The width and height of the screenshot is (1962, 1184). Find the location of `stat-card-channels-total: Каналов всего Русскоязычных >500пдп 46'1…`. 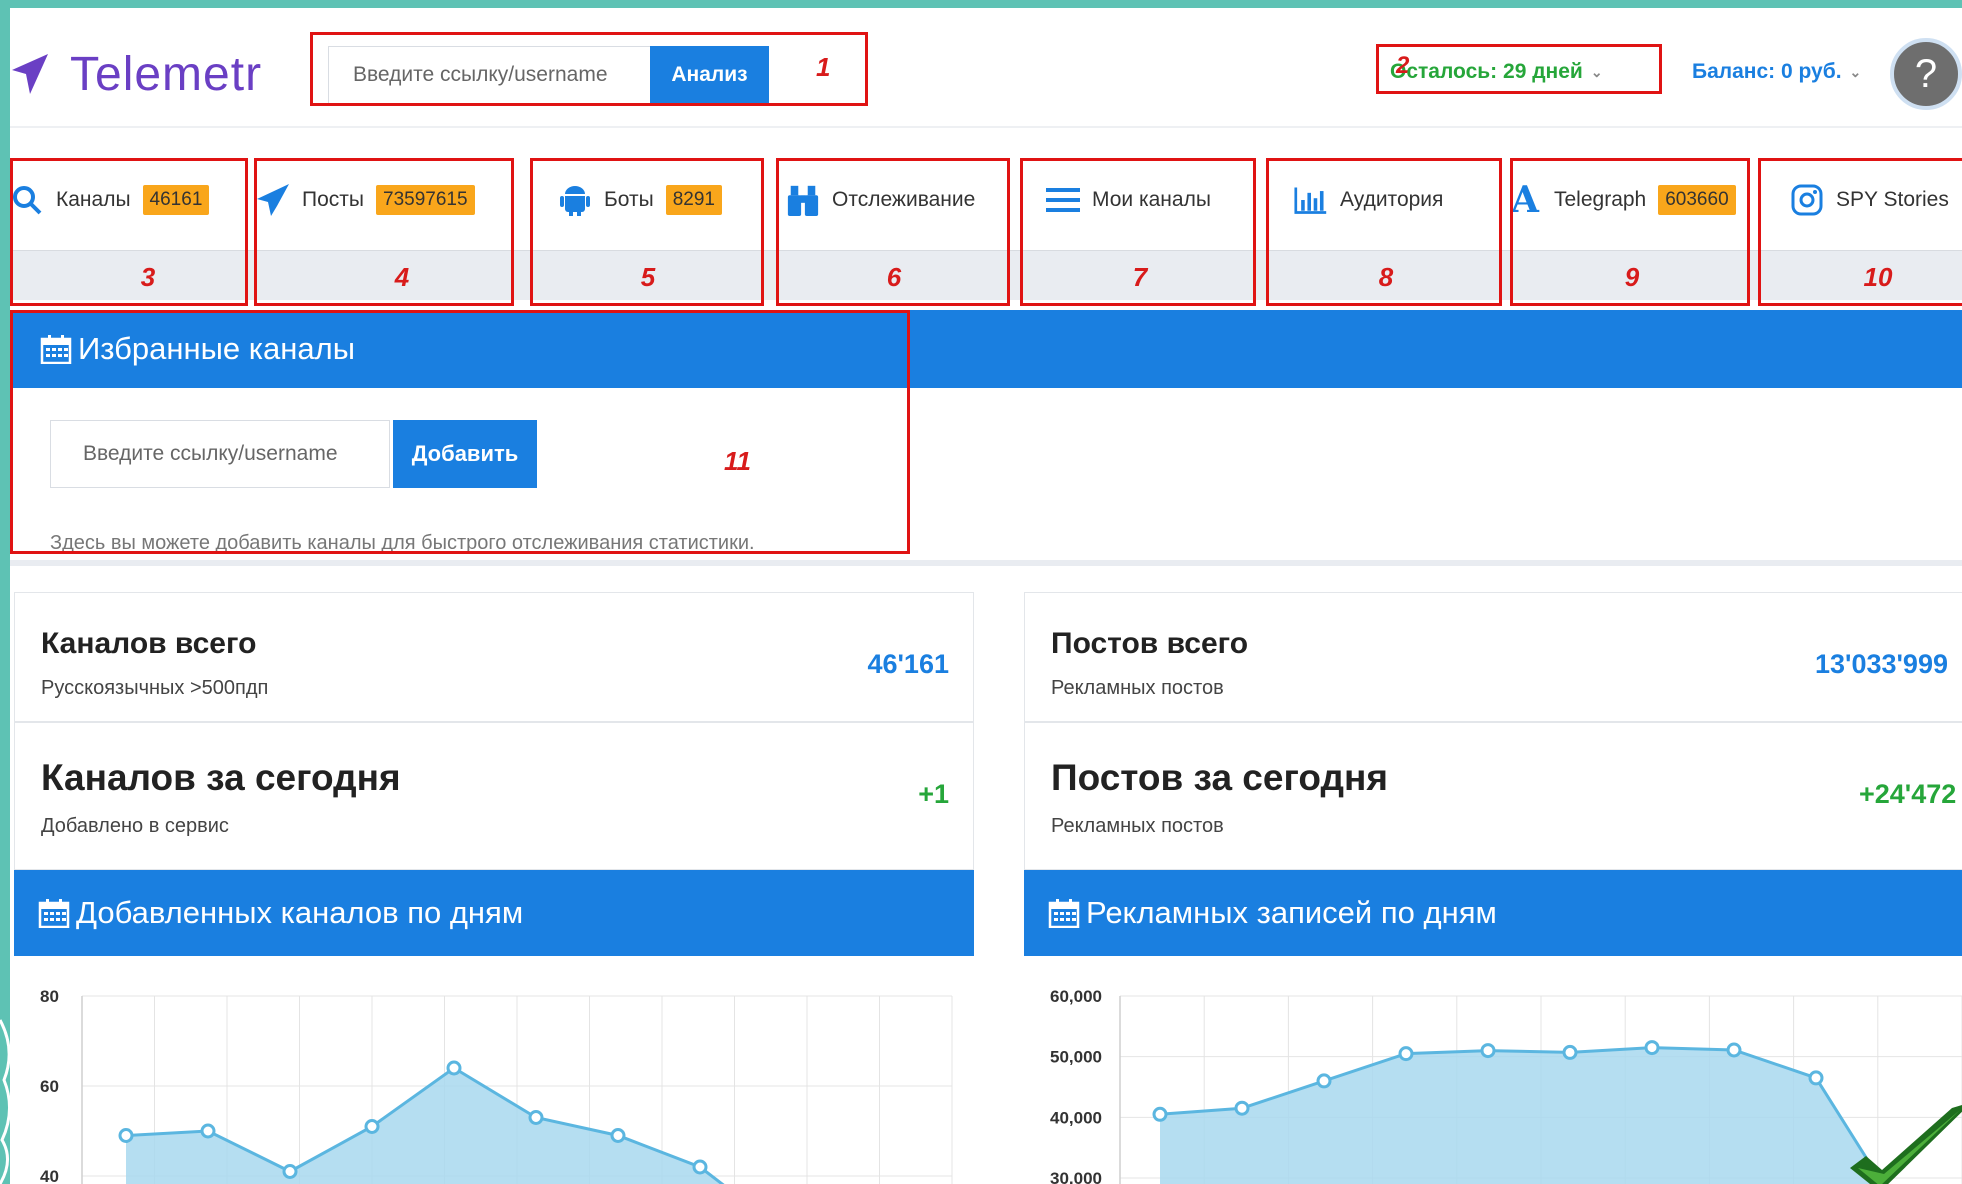

stat-card-channels-total: Каналов всего Русскоязычных >500пдп 46'1… is located at coordinates (494, 657).